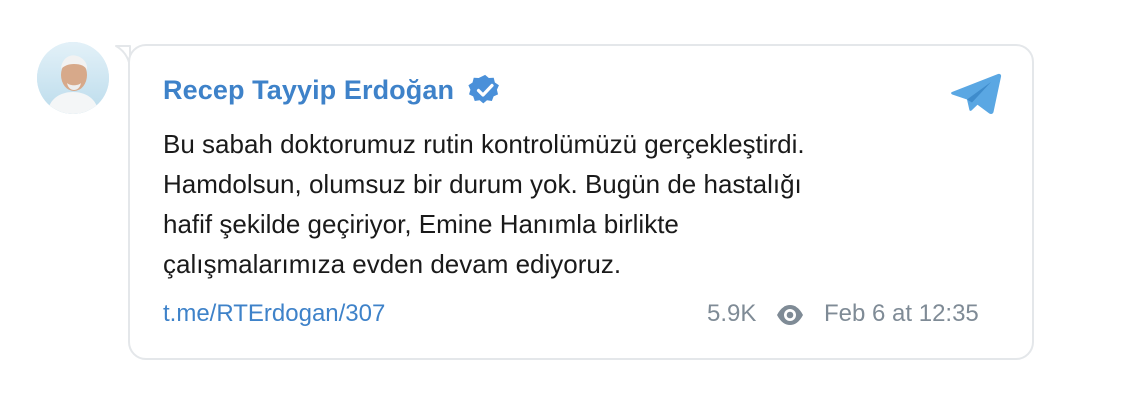  Describe the element at coordinates (308, 90) in the screenshot. I see `channel-name: Recep Tayyip Erdoğan` at that location.